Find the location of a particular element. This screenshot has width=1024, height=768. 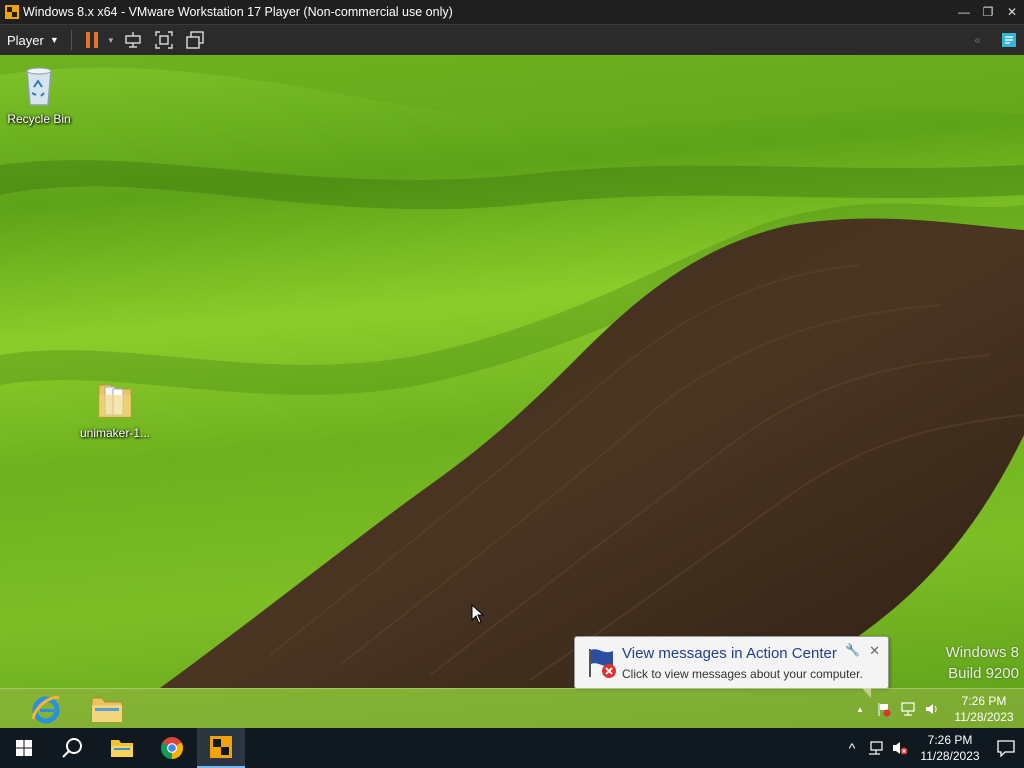

guest-clock-time: 7:26 PM is located at coordinates (984, 701).